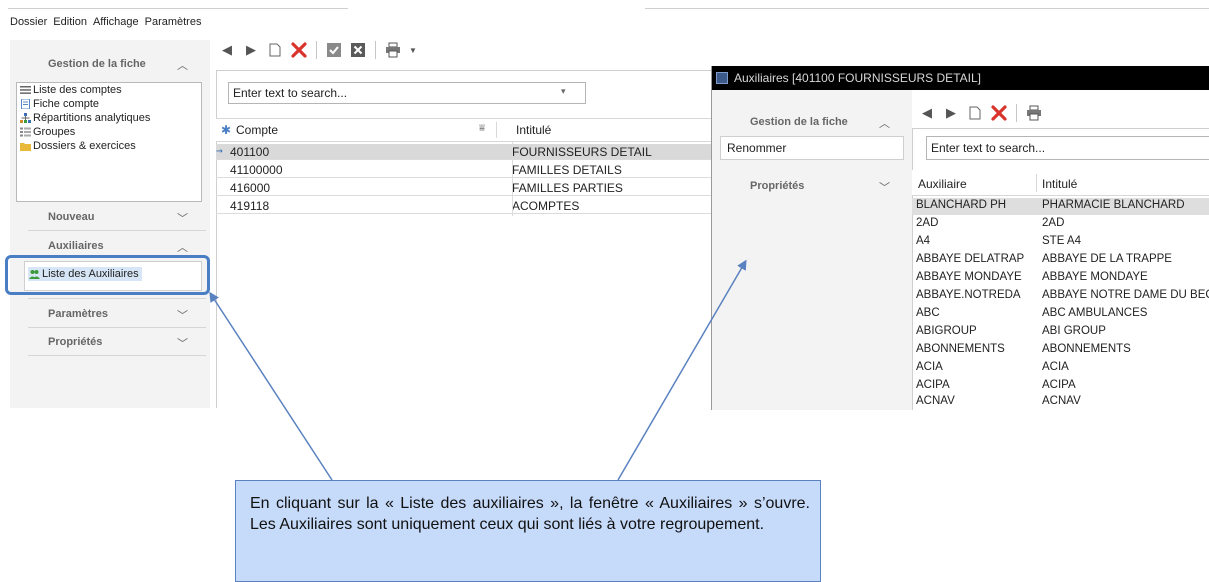 The height and width of the screenshot is (582, 1209). What do you see at coordinates (413, 50) in the screenshot?
I see `print-dropdown-button: ▼` at bounding box center [413, 50].